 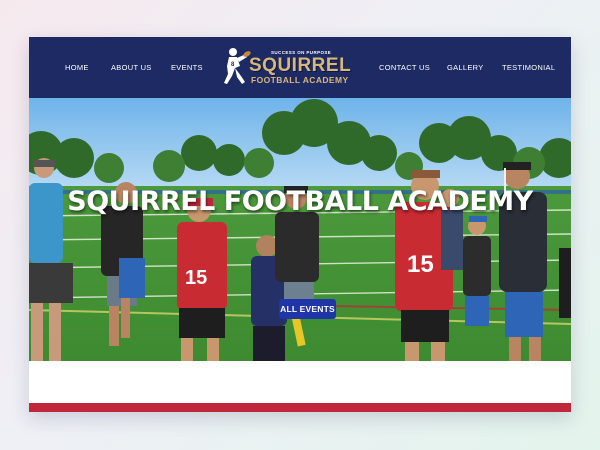 I want to click on all-events-button: ALL EVENTS, so click(x=307, y=309).